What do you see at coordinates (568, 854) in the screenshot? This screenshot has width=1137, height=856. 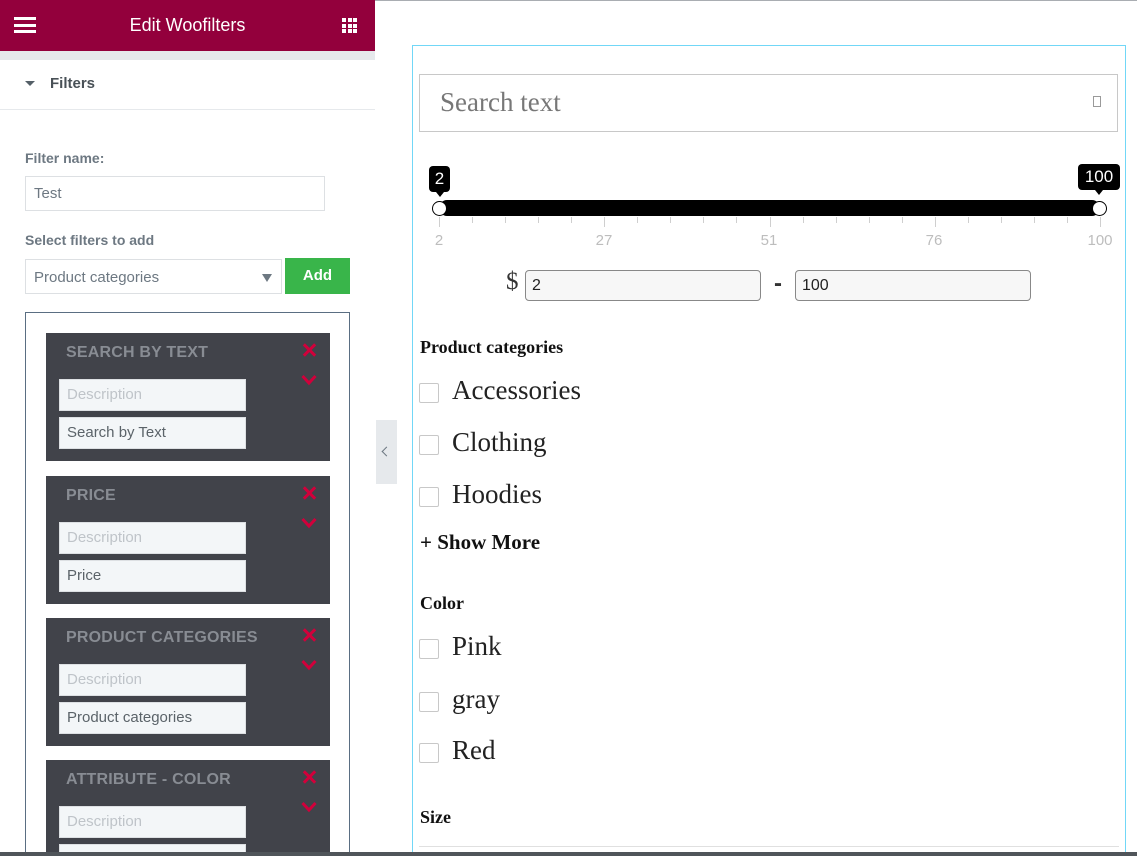 I see `bottom-bar` at bounding box center [568, 854].